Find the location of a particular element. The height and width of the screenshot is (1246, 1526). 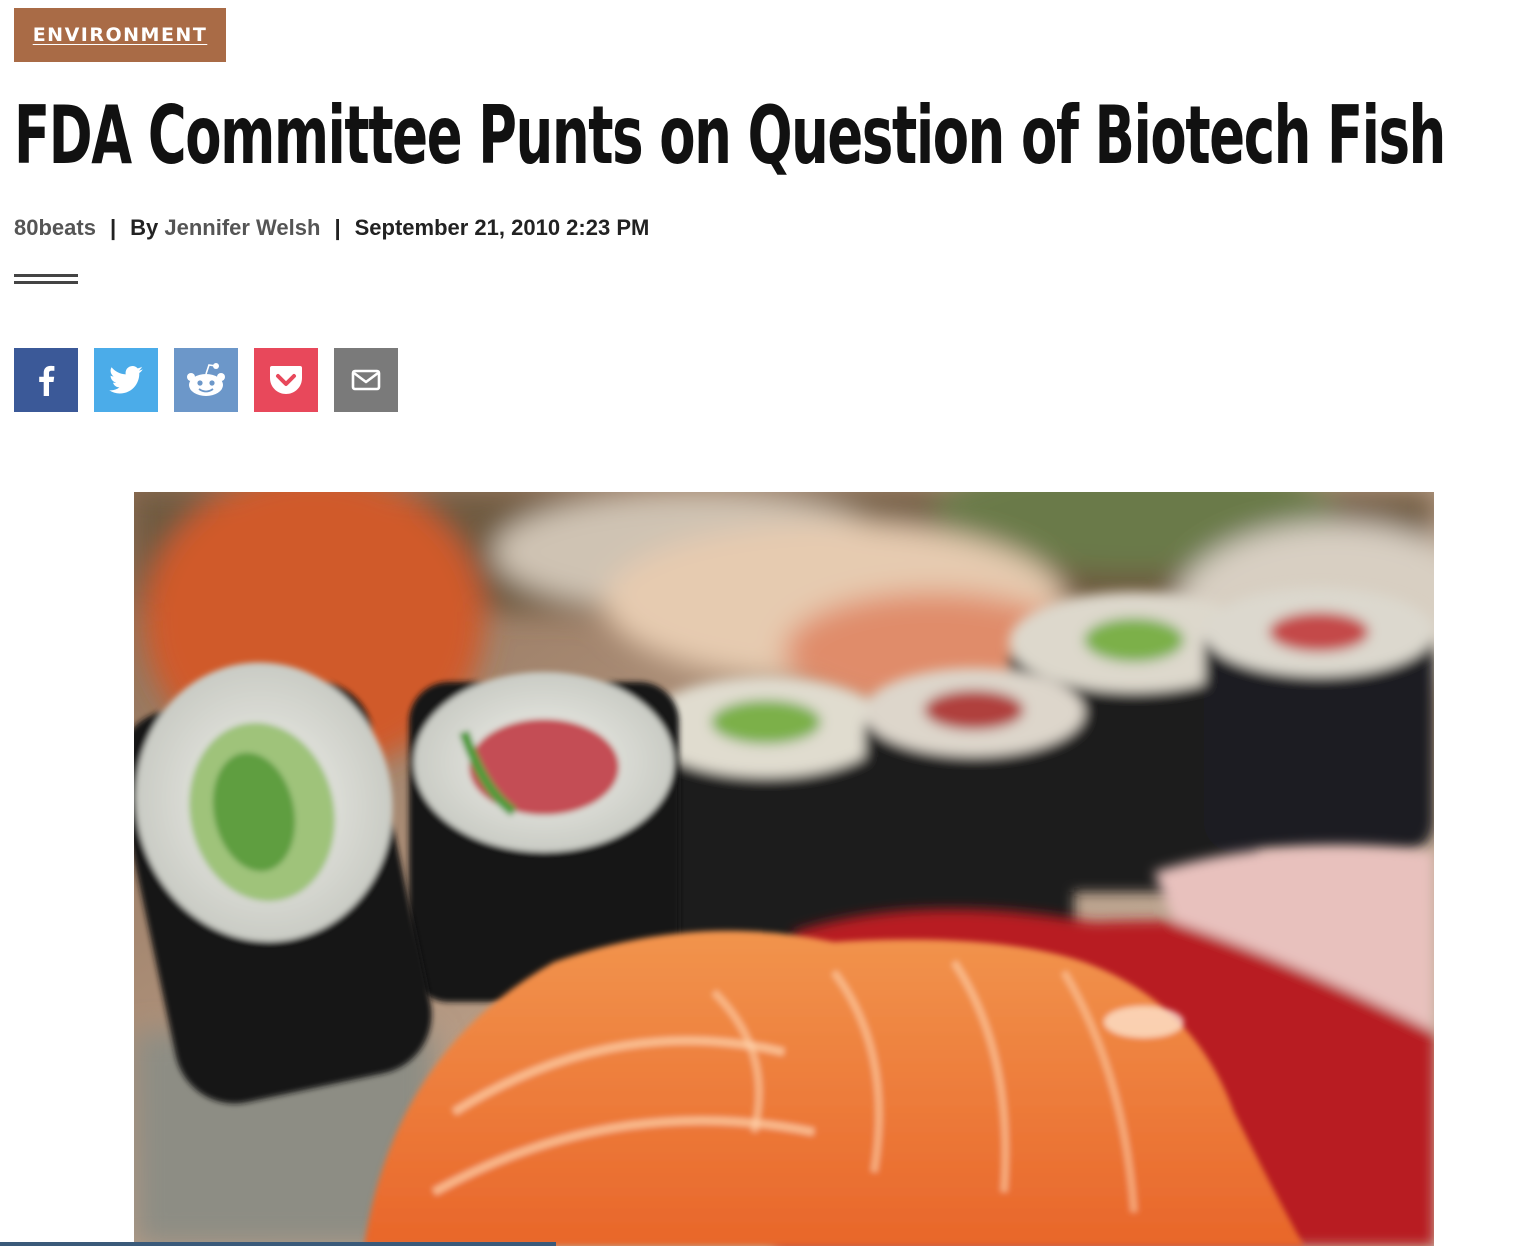

reddit-share-button is located at coordinates (206, 380).